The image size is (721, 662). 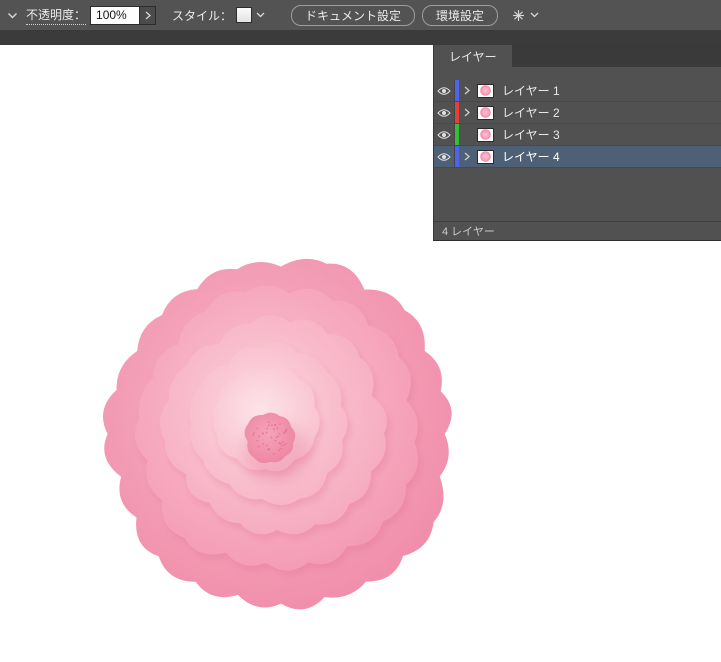 I want to click on layer-name: レイヤー 4, so click(x=531, y=156).